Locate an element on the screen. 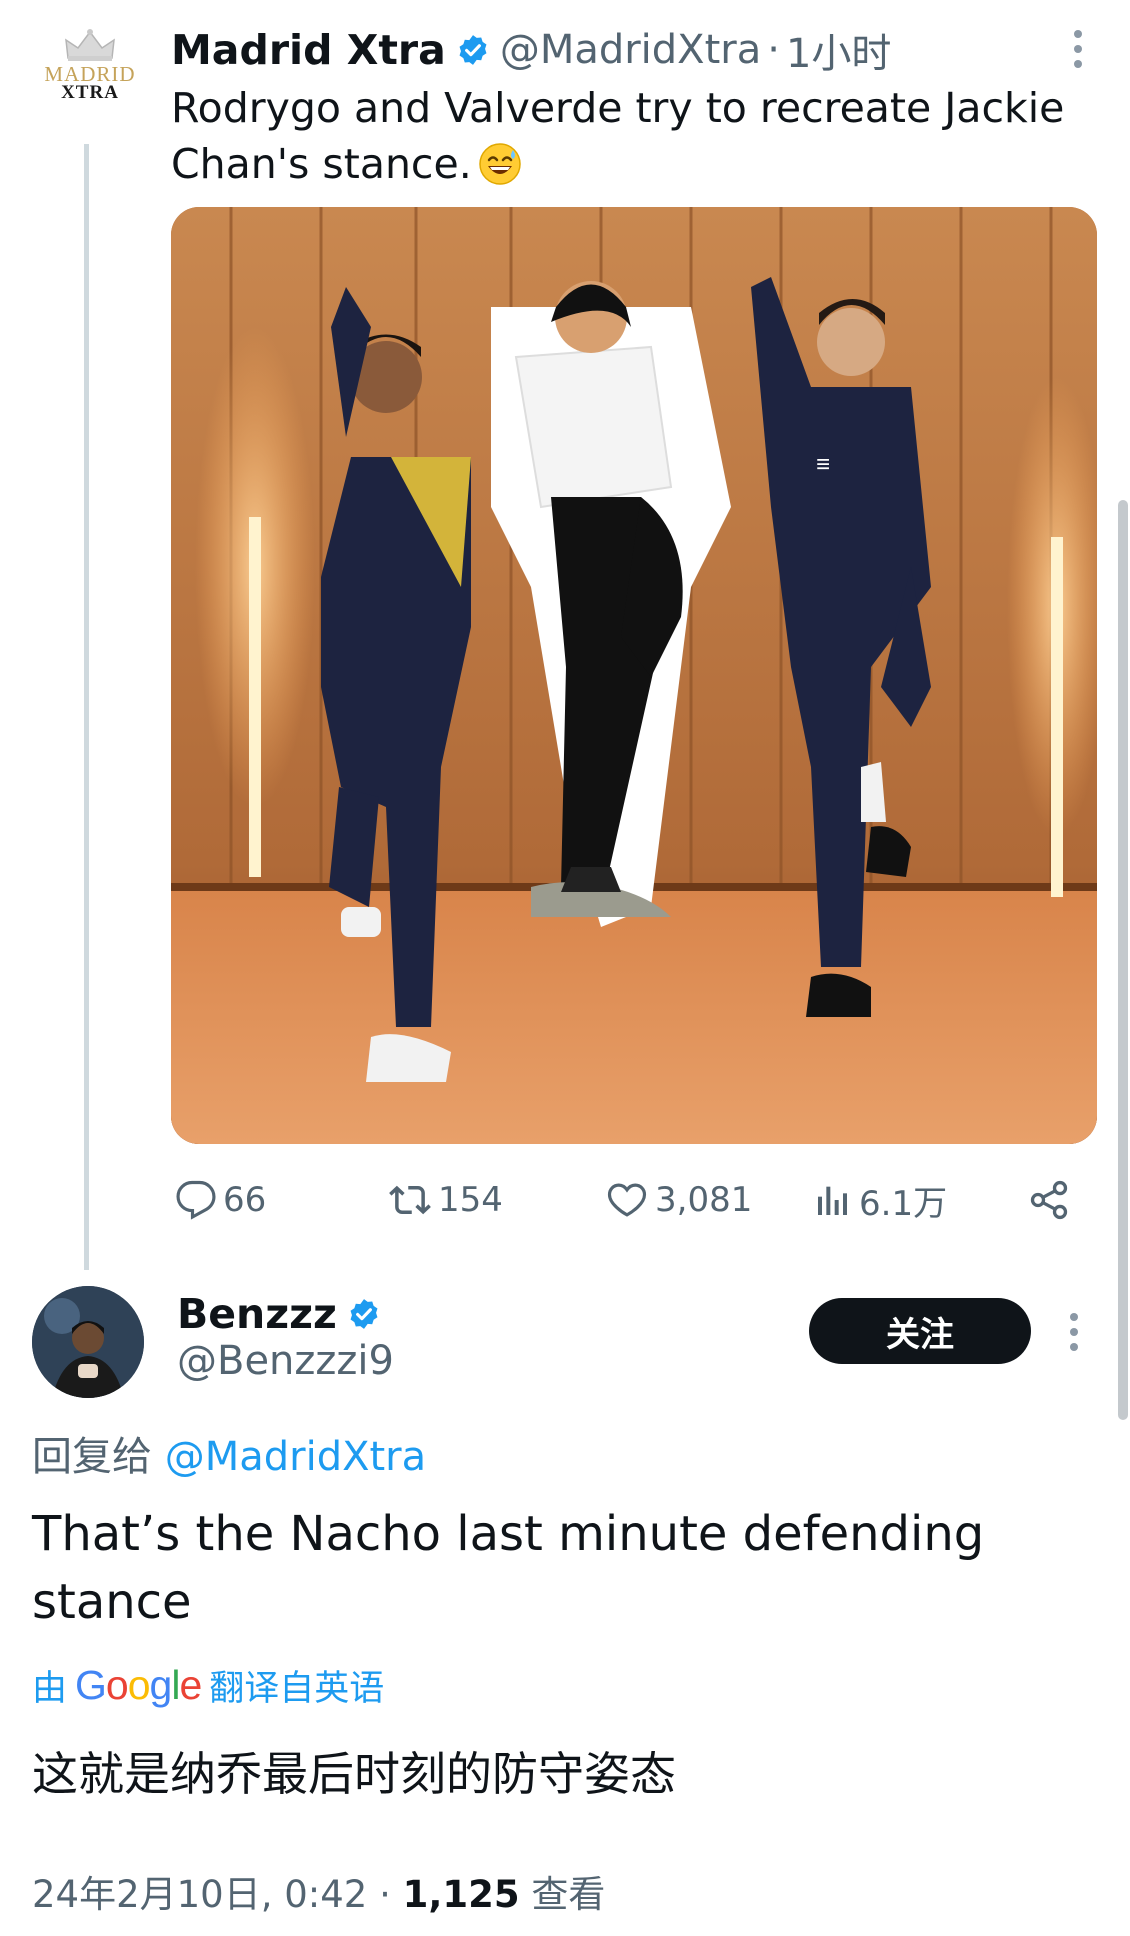 The image size is (1130, 1936). retweet-count: 154 is located at coordinates (470, 1200).